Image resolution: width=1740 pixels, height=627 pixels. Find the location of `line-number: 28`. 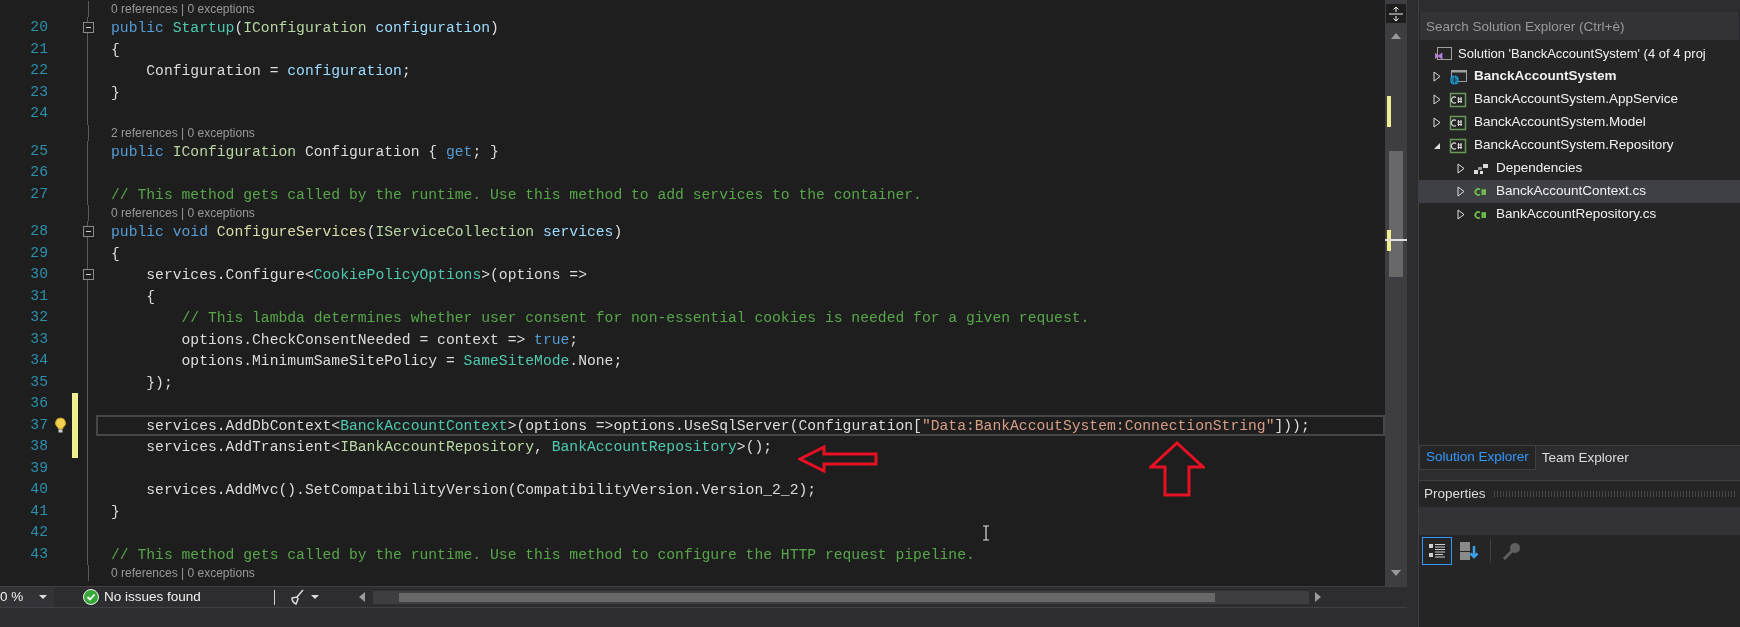

line-number: 28 is located at coordinates (38, 231).